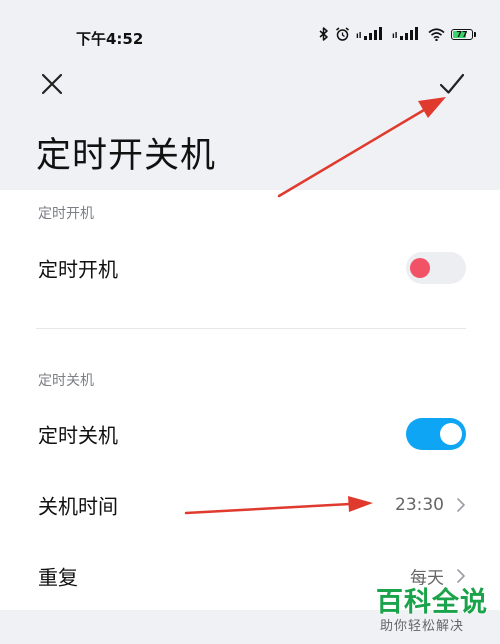  I want to click on power-on-label: 定时开机, so click(78, 269).